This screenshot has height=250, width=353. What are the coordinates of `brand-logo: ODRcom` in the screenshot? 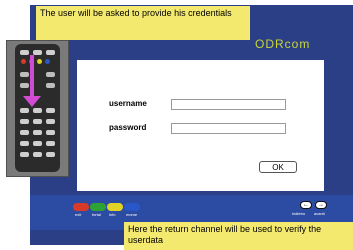 It's located at (283, 44).